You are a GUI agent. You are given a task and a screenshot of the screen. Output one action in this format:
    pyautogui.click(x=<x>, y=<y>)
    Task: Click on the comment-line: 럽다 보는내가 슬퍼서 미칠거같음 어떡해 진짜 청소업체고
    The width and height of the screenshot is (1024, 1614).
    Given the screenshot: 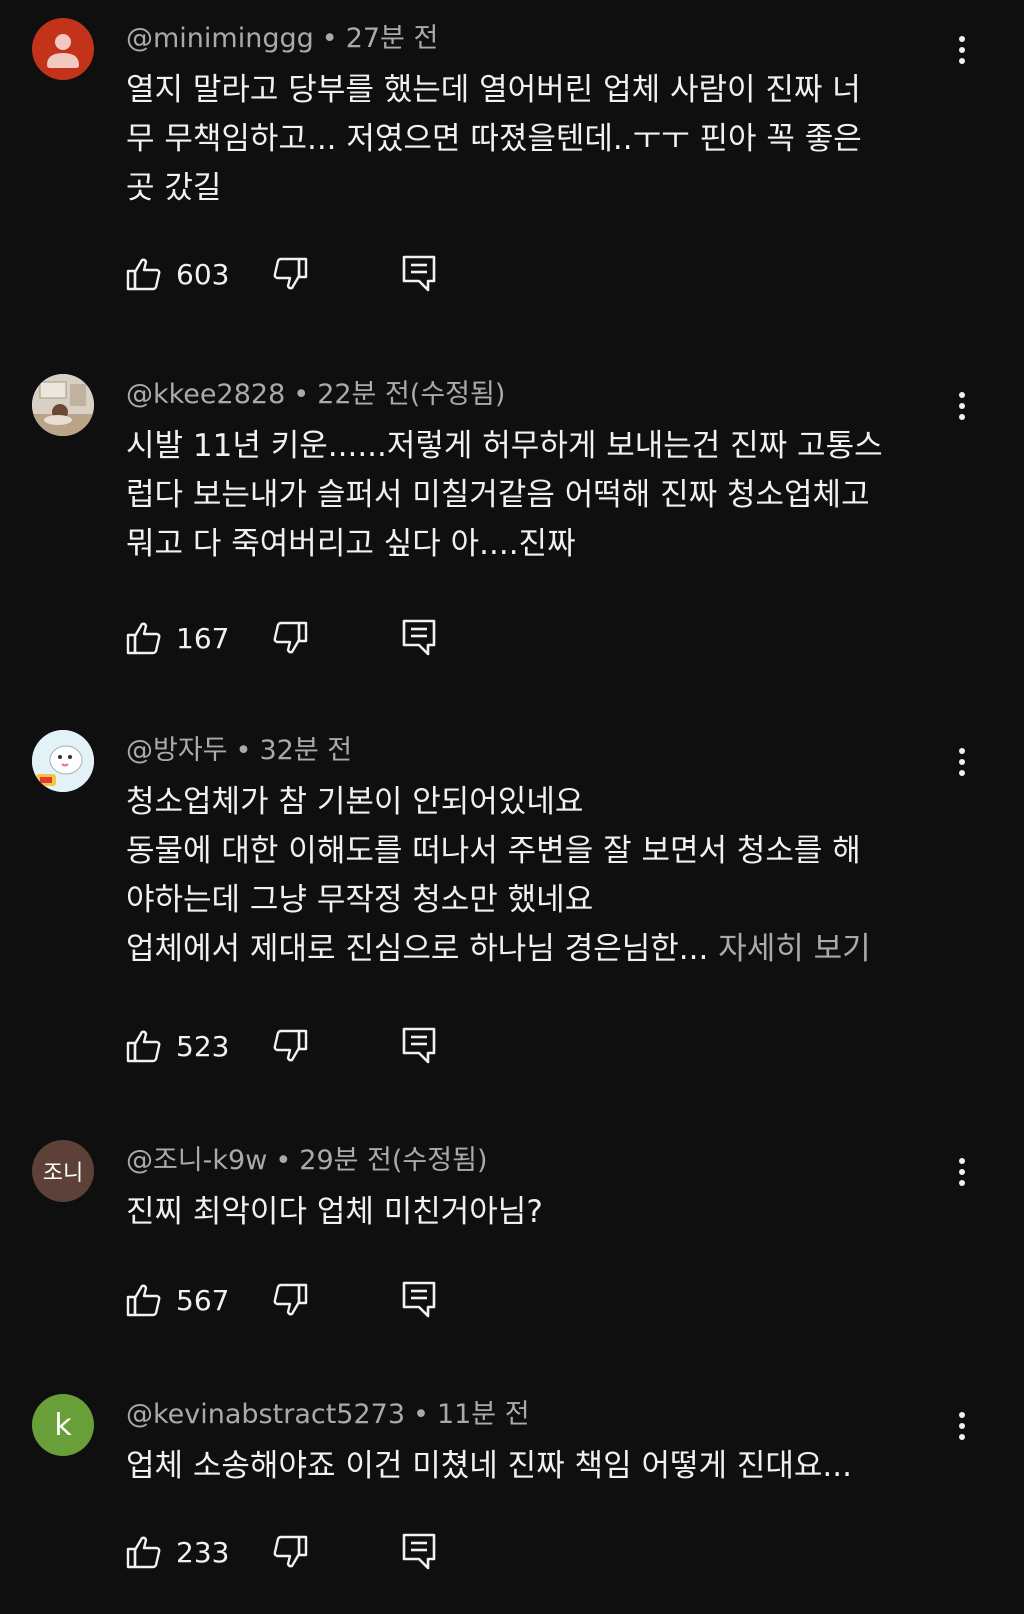 What is the action you would take?
    pyautogui.click(x=498, y=495)
    